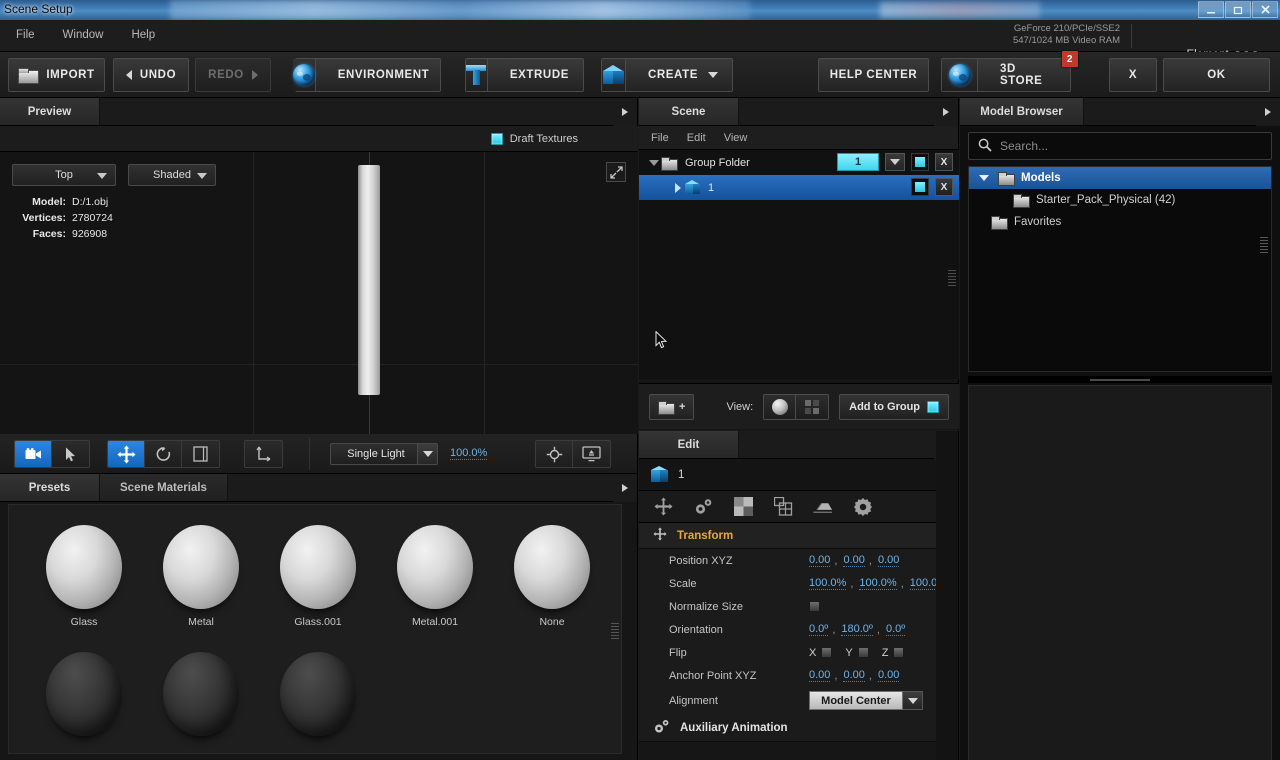  I want to click on extrude-icon, so click(823, 507).